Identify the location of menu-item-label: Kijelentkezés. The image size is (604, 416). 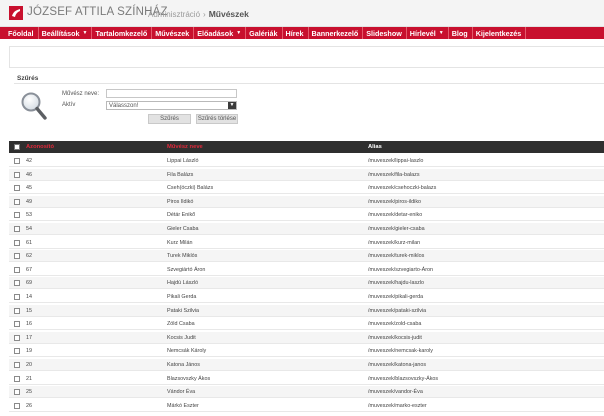
(498, 33).